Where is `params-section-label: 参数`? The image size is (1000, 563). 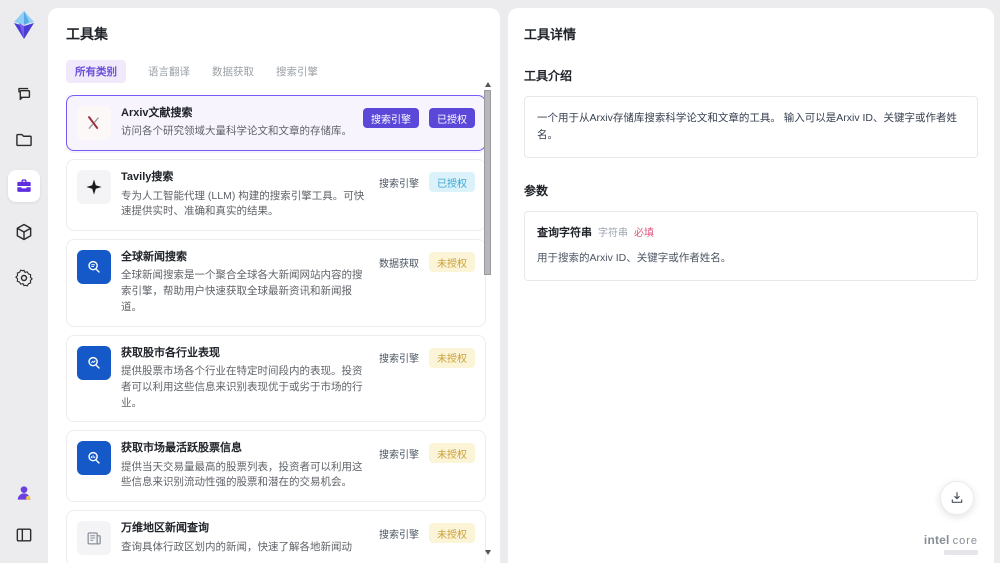
params-section-label: 参数 is located at coordinates (536, 190).